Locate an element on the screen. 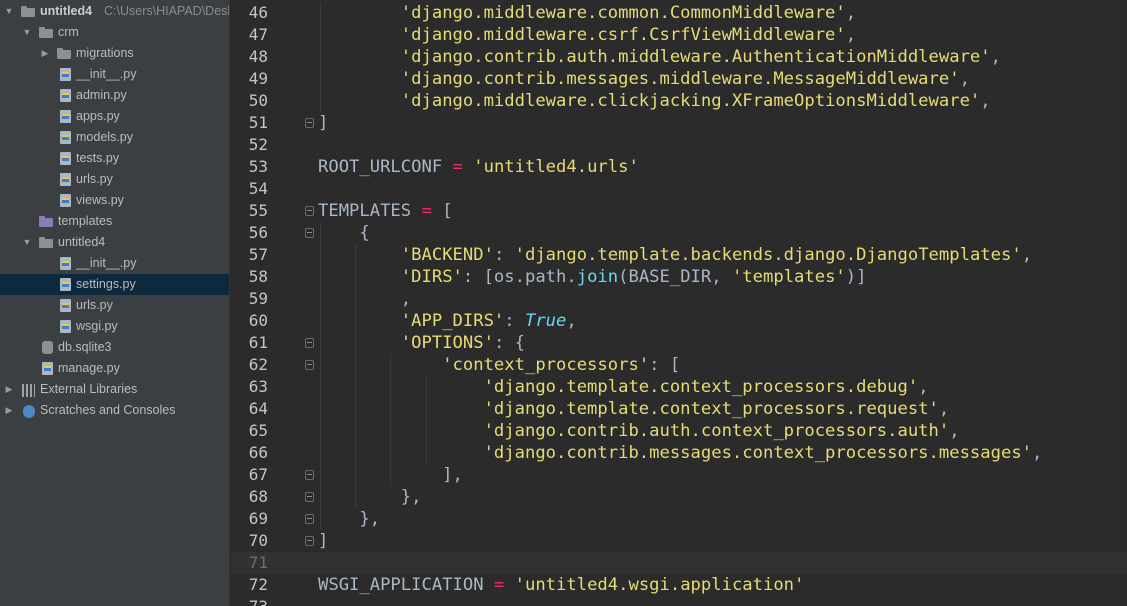  code-line: 54 is located at coordinates (679, 189).